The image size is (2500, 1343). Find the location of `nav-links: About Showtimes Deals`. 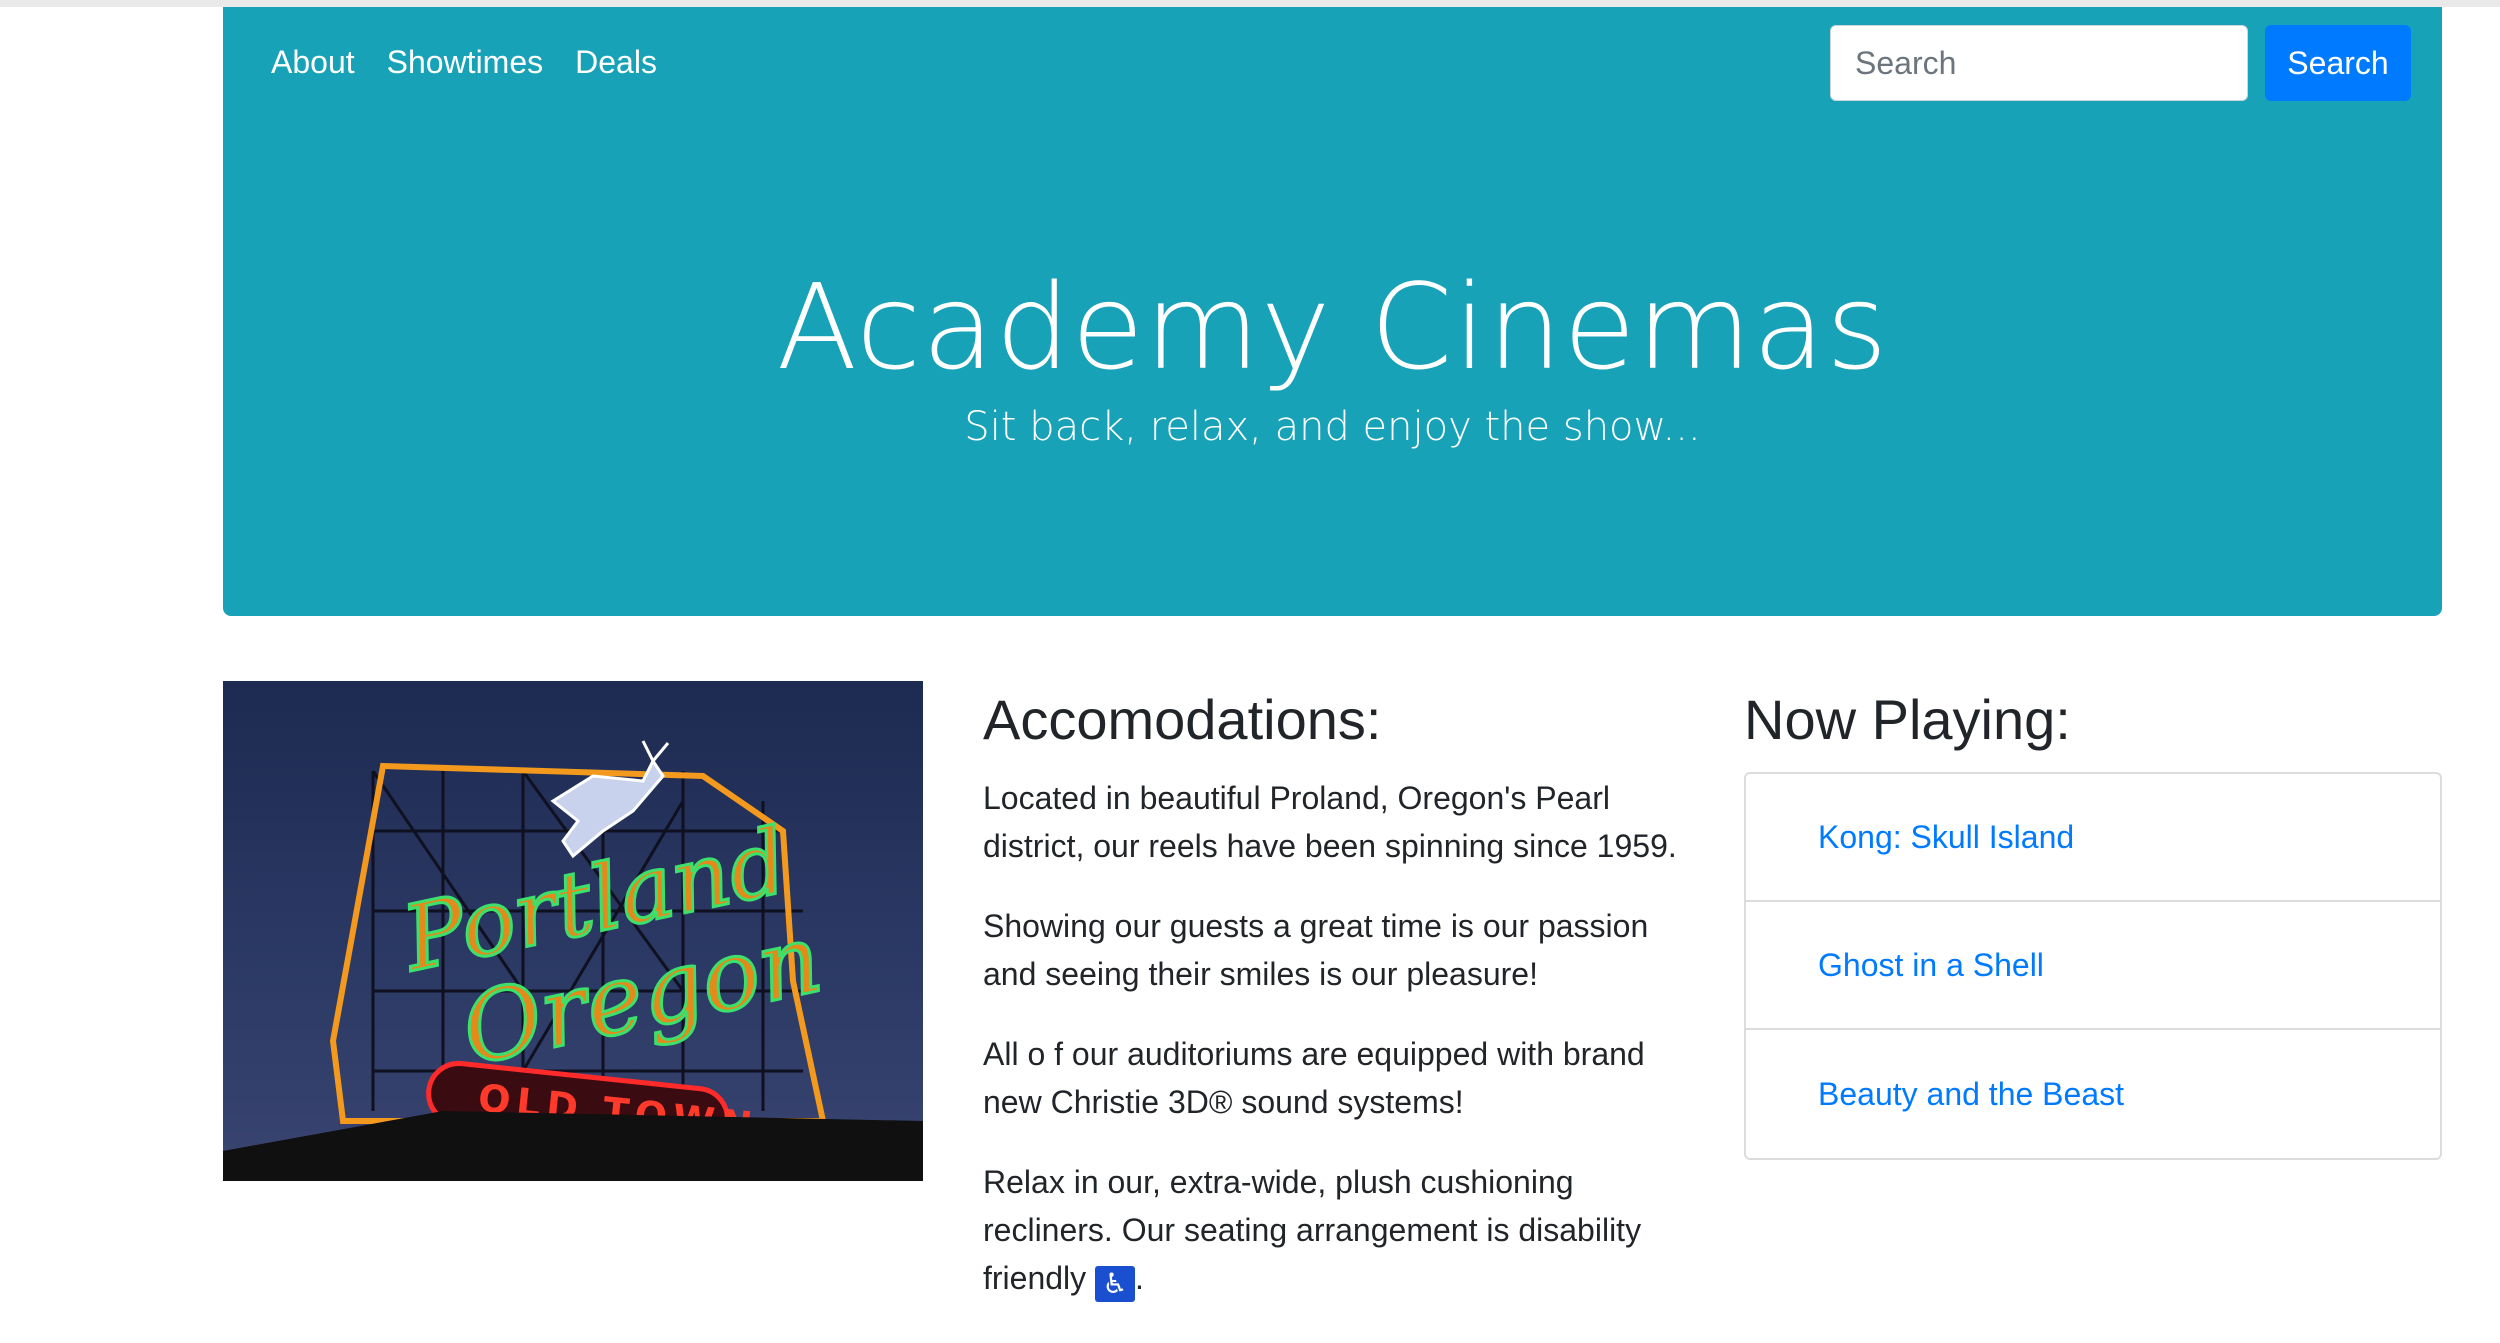

nav-links: About Showtimes Deals is located at coordinates (464, 62).